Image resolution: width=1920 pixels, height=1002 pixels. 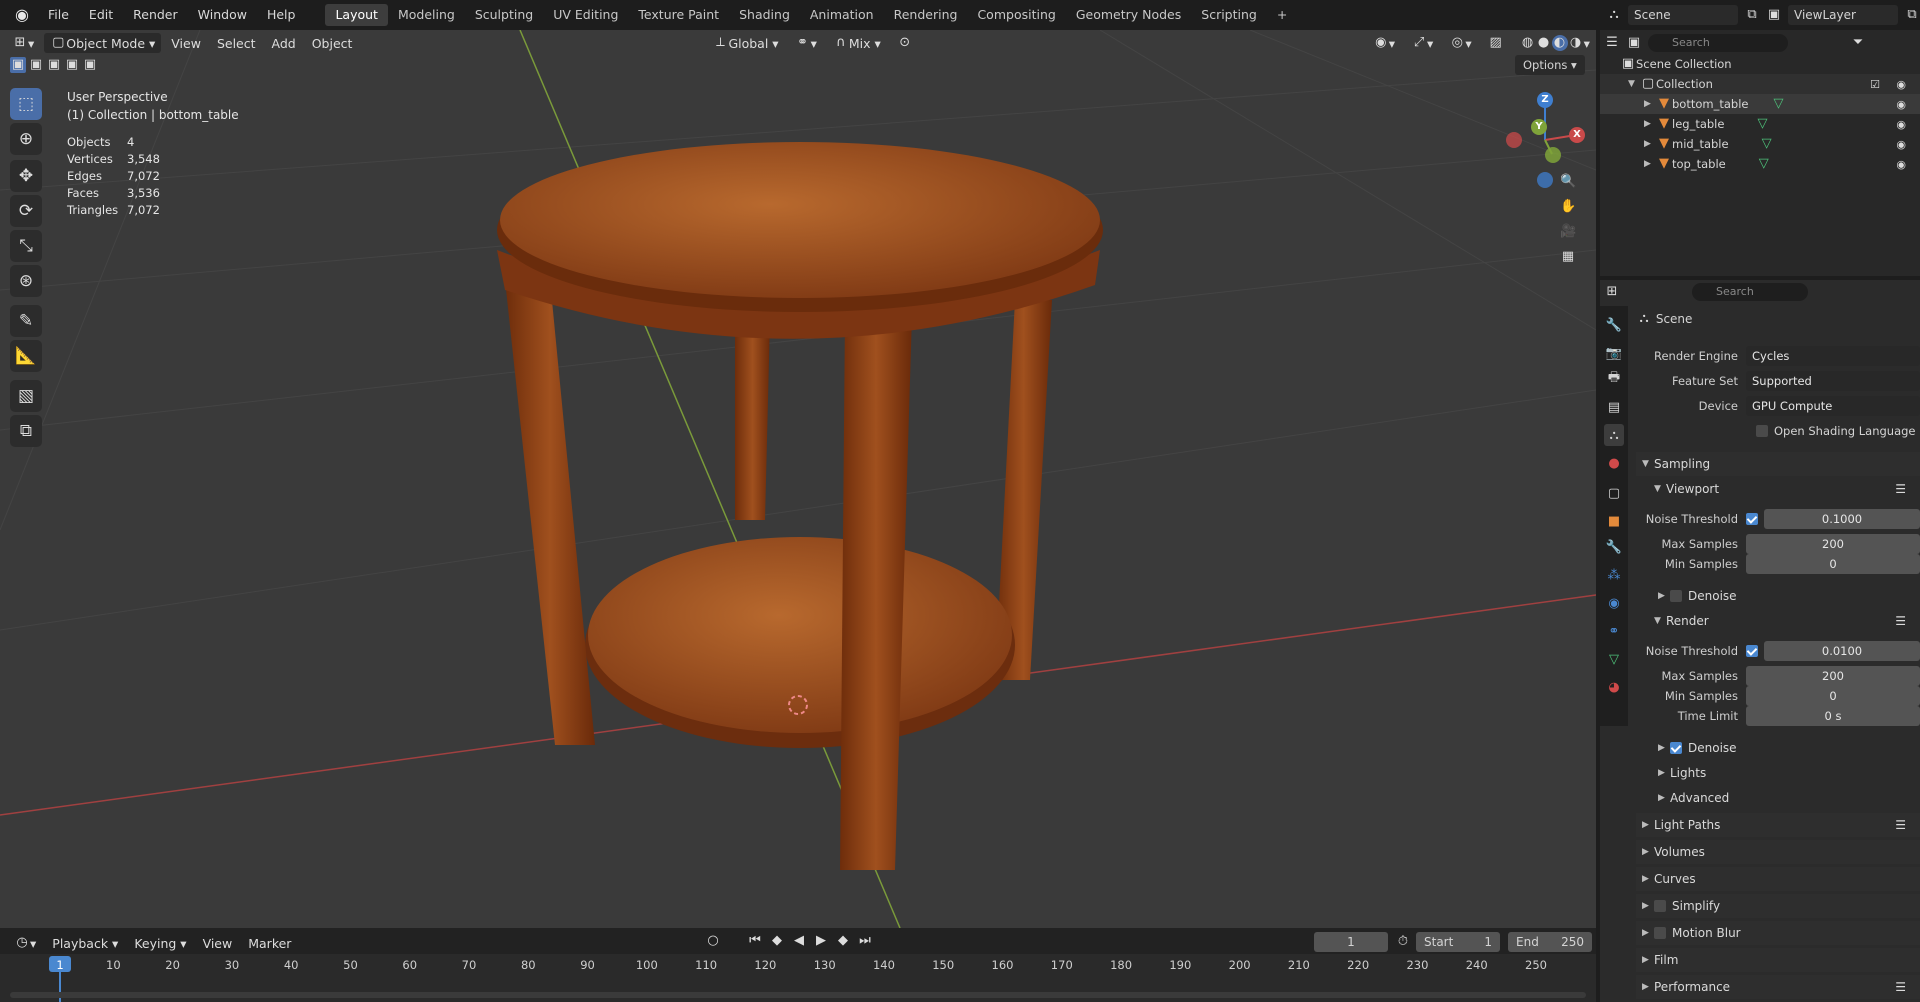 What do you see at coordinates (1660, 906) in the screenshot?
I see `simplify-checkbox` at bounding box center [1660, 906].